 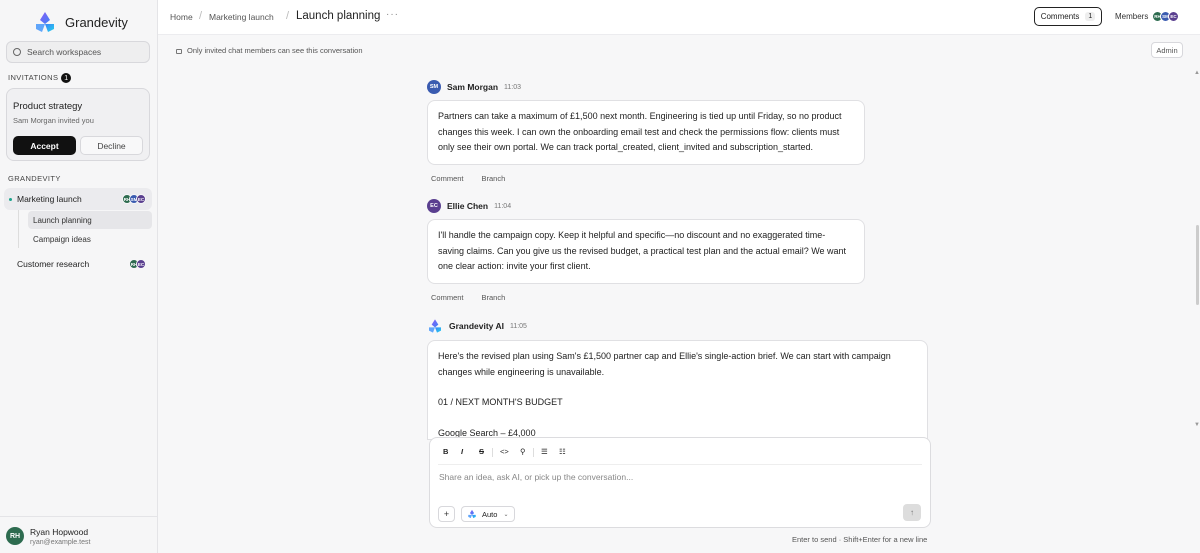 I want to click on strikethrough-icon: S, so click(x=481, y=451).